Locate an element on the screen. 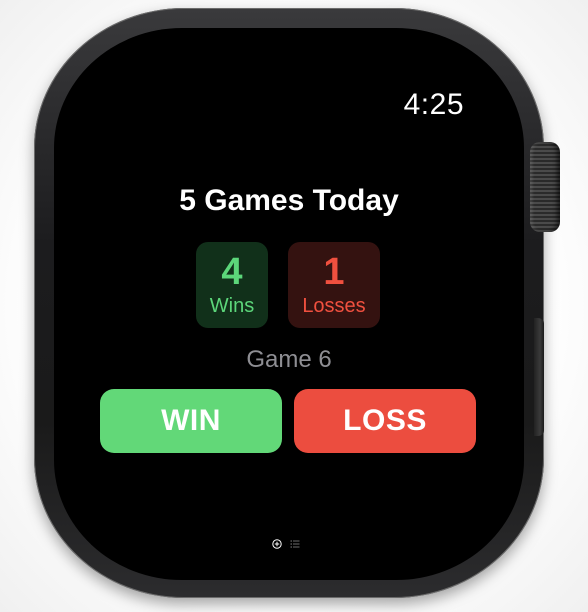  page-title: 5 Games Today is located at coordinates (289, 200).